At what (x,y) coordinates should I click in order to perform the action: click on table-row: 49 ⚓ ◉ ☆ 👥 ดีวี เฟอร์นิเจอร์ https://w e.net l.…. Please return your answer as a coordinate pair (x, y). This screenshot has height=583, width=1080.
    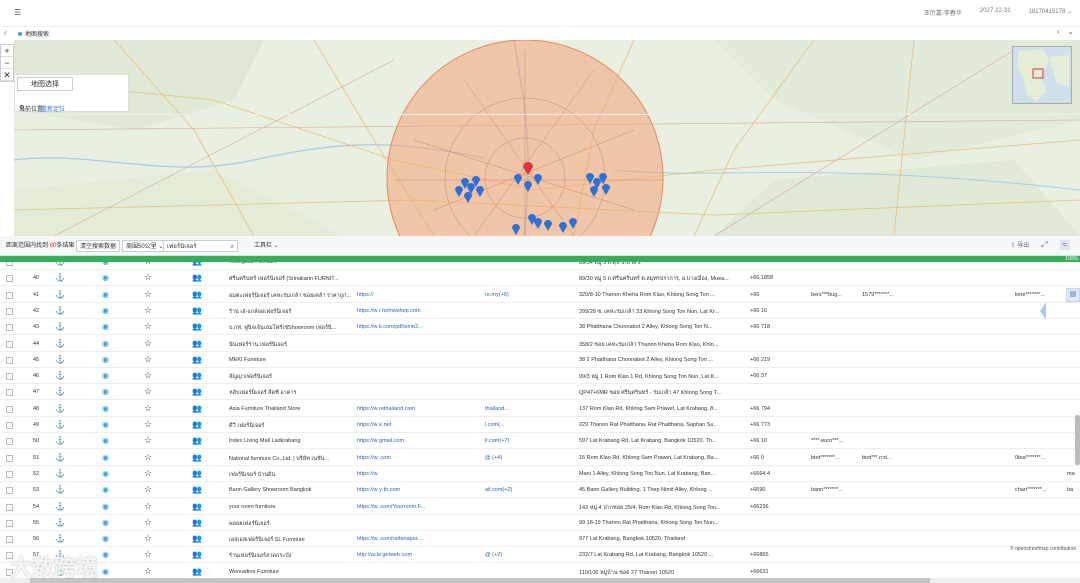
    Looking at the image, I should click on (540, 425).